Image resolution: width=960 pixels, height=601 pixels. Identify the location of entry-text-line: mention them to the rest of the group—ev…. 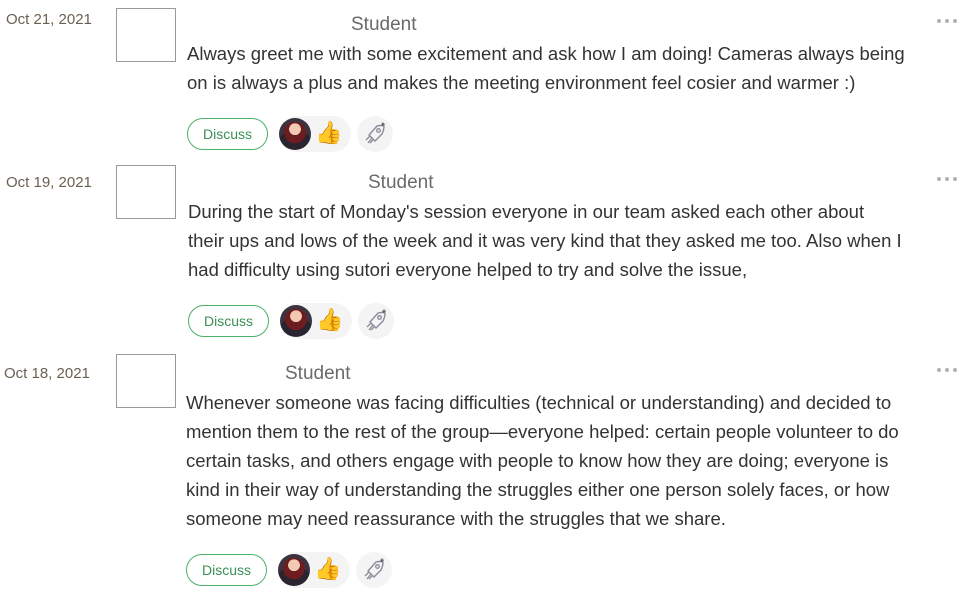
(542, 431).